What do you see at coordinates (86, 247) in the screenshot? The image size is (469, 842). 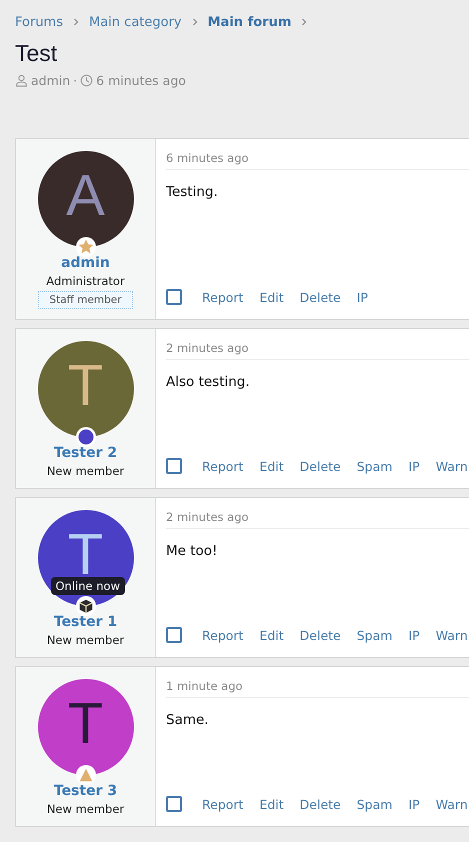 I see `star-badge-icon` at bounding box center [86, 247].